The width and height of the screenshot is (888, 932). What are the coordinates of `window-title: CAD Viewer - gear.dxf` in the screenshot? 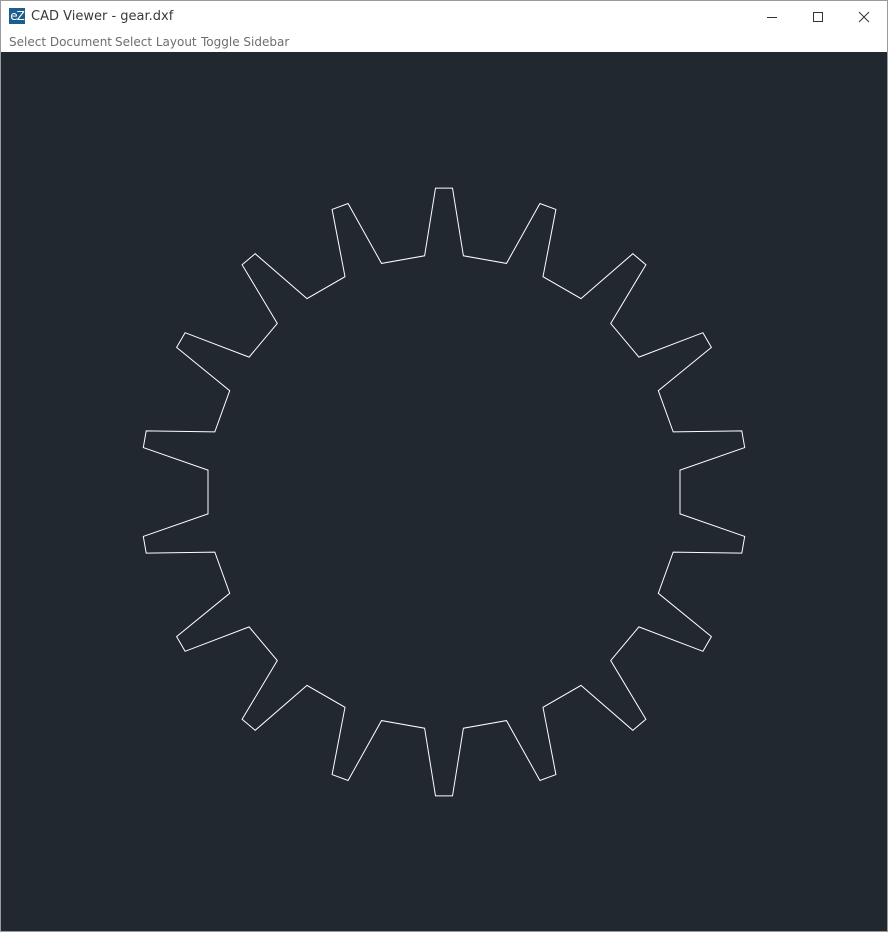 It's located at (102, 16).